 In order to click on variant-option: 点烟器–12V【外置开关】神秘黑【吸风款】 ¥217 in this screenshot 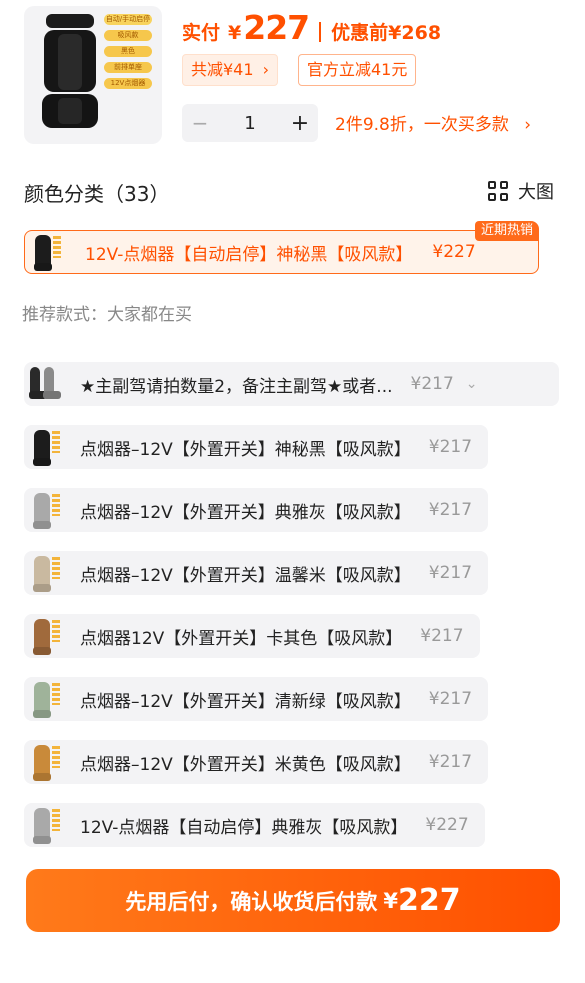, I will do `click(256, 447)`.